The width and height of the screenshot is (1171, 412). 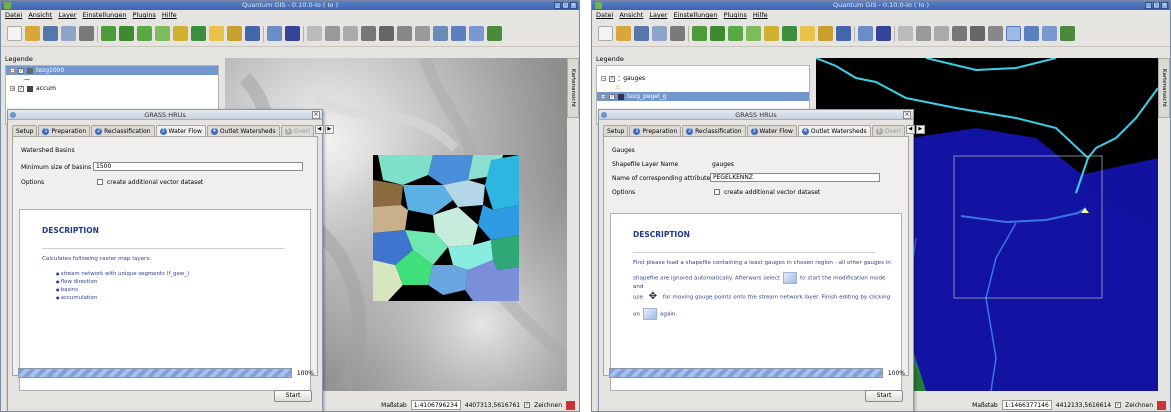 What do you see at coordinates (703, 78) in the screenshot?
I see `legend-item-gauges: − ✓ ⁚ gauges` at bounding box center [703, 78].